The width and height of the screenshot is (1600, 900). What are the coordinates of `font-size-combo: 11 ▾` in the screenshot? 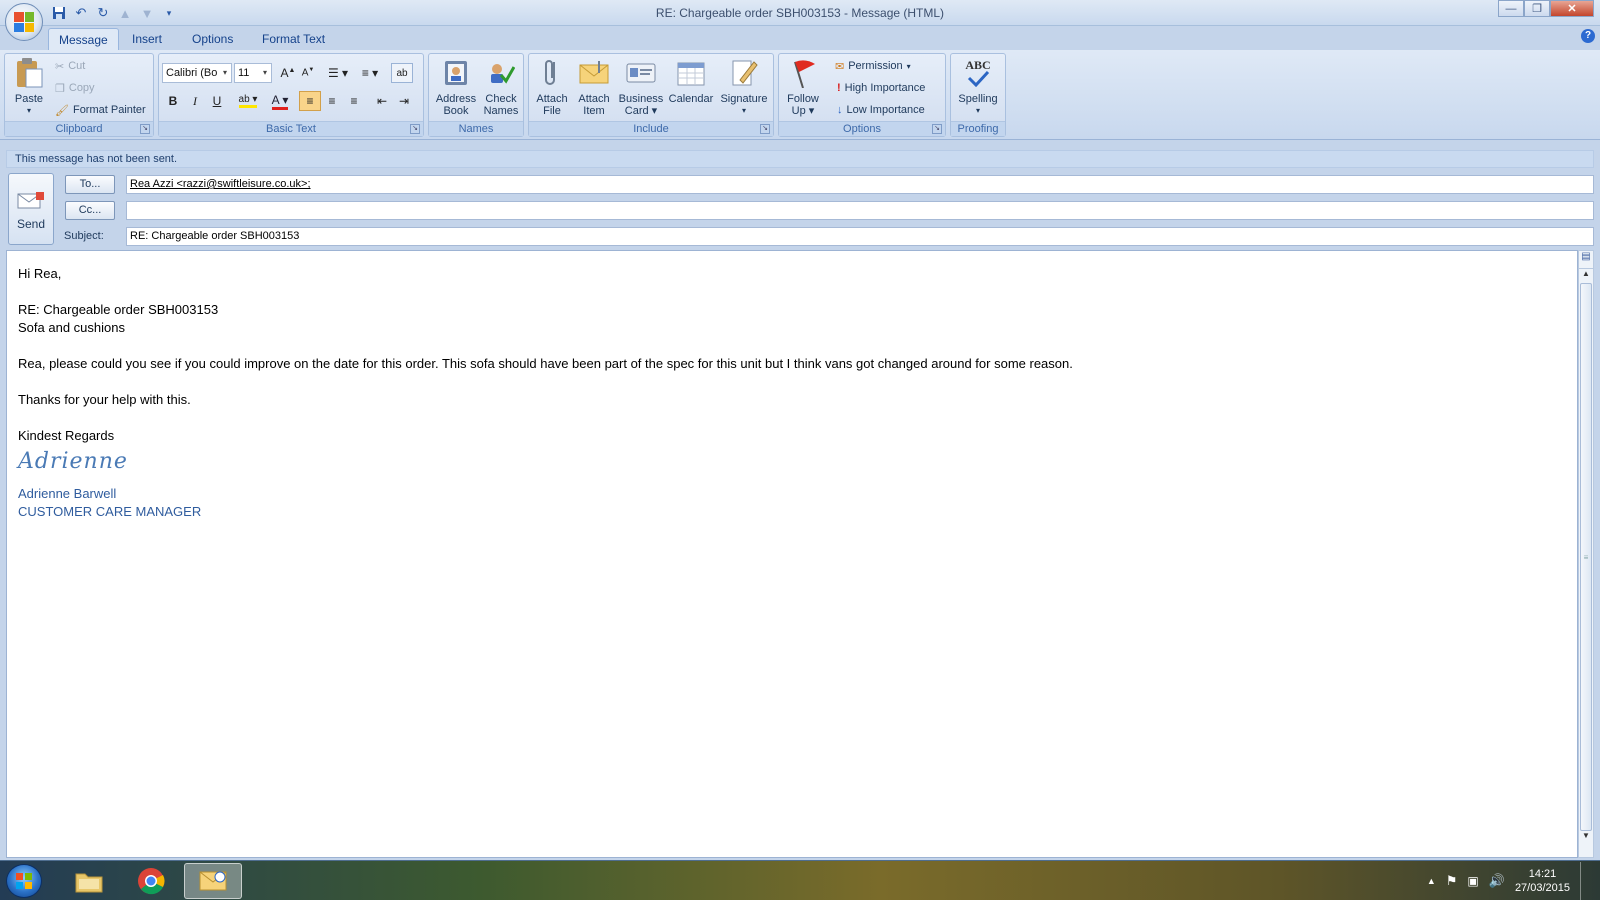 It's located at (253, 73).